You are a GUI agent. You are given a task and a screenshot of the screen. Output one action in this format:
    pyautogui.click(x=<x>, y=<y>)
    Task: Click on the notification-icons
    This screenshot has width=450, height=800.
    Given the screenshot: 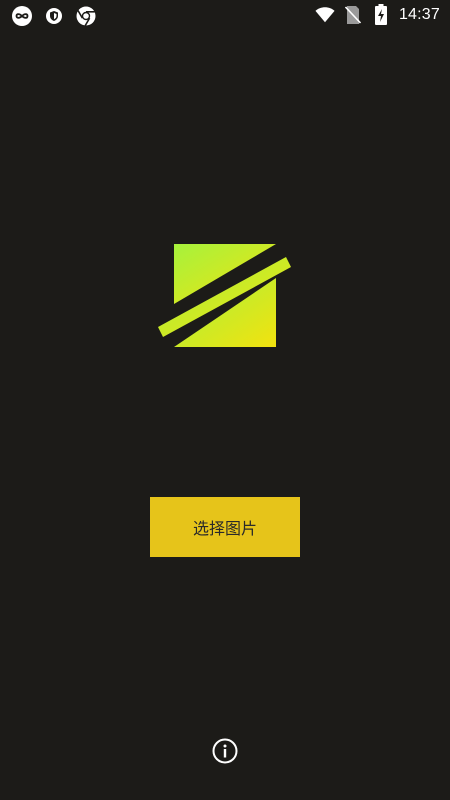 What is the action you would take?
    pyautogui.click(x=54, y=16)
    